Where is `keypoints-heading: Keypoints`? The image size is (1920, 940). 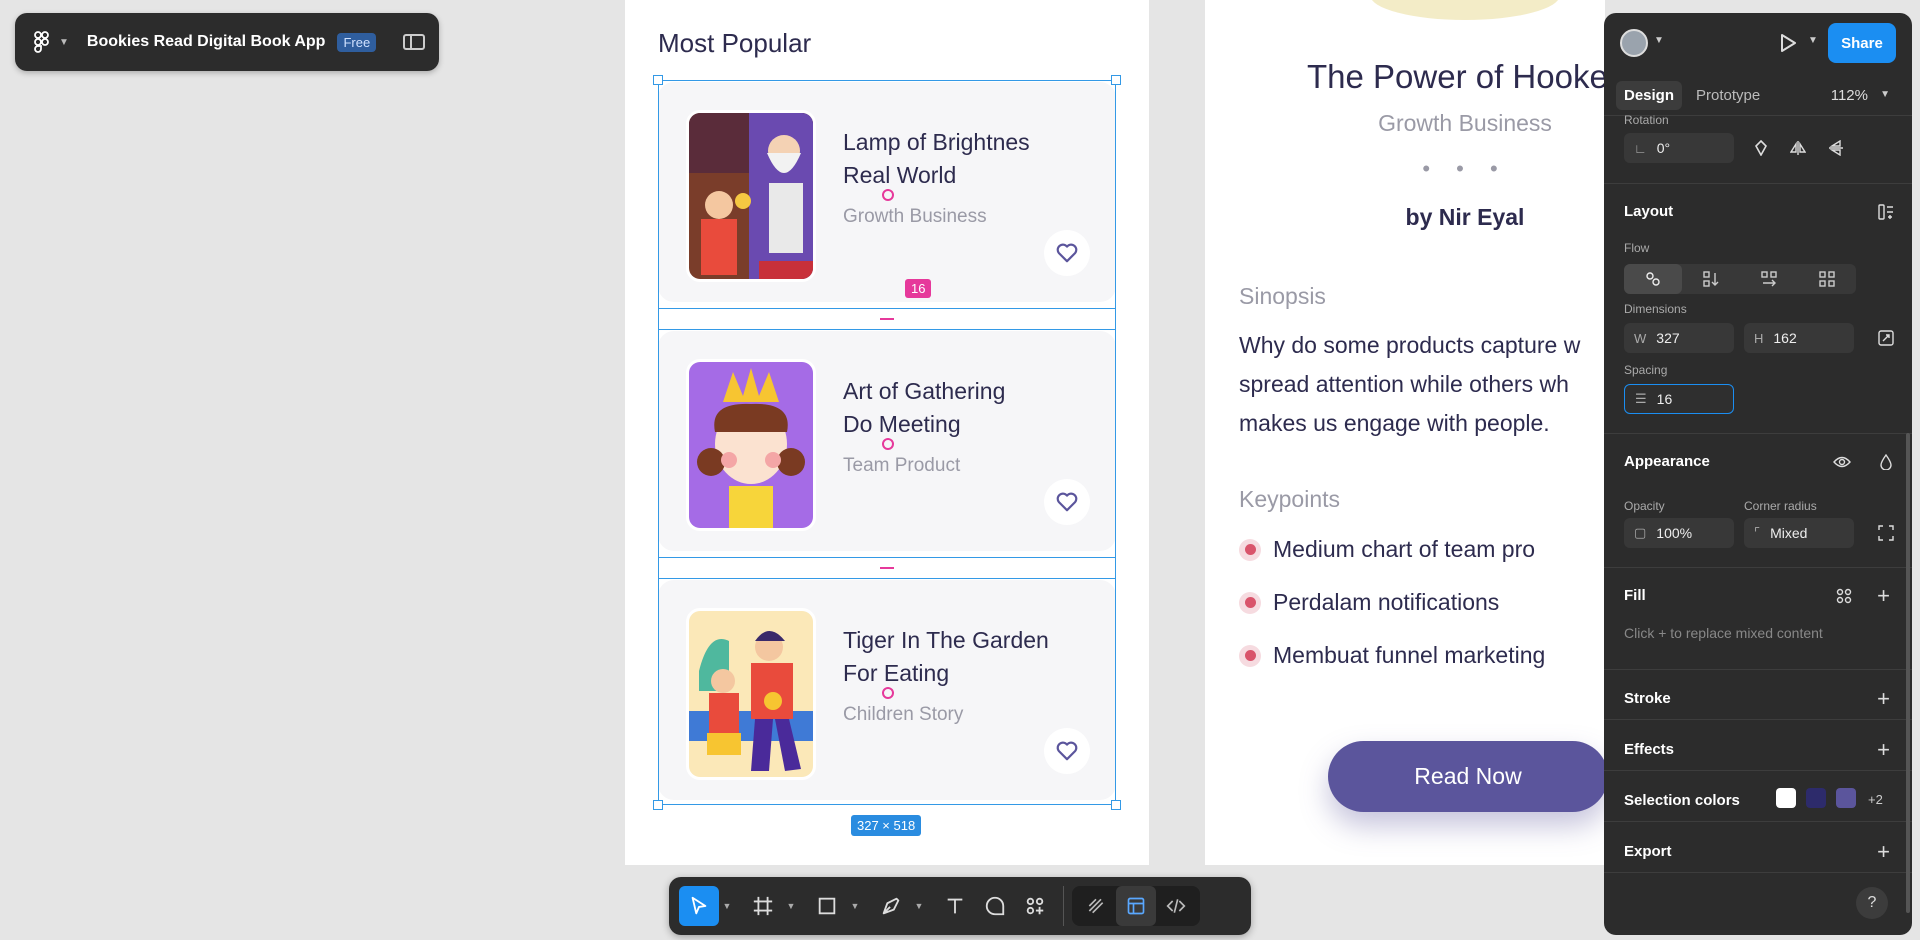 keypoints-heading: Keypoints is located at coordinates (1290, 499).